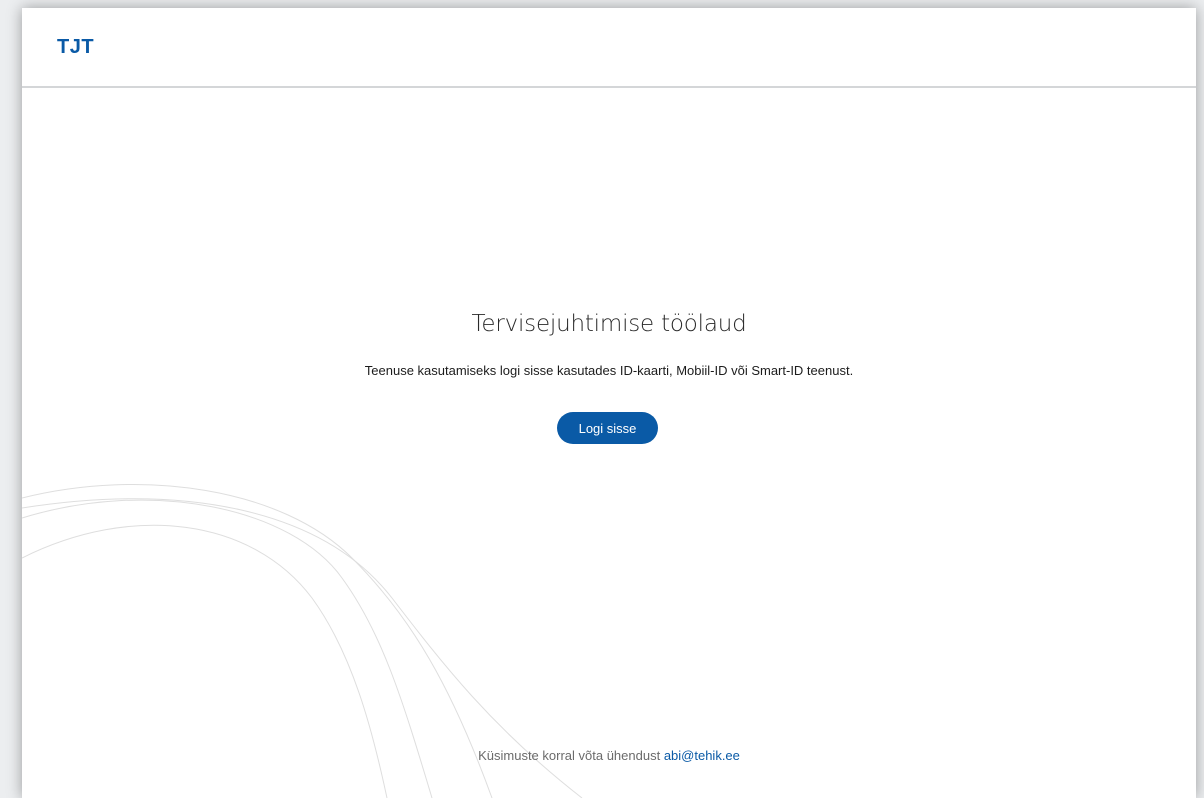  Describe the element at coordinates (609, 324) in the screenshot. I see `page-title: Tervisejuhtimise töölaud` at that location.